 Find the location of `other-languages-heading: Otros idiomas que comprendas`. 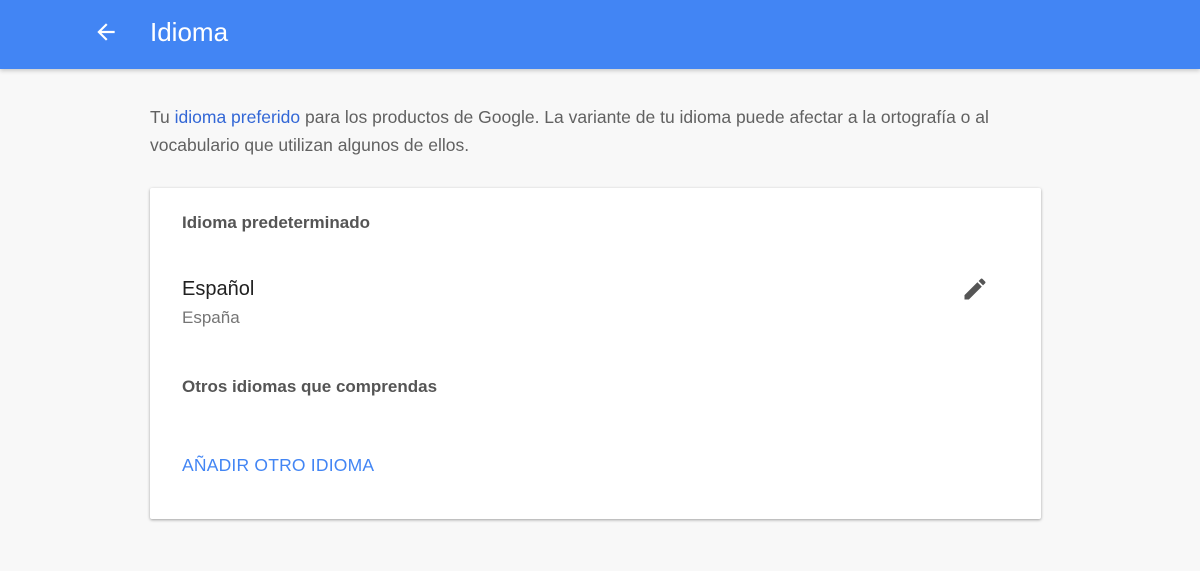

other-languages-heading: Otros idiomas que comprendas is located at coordinates (310, 386).